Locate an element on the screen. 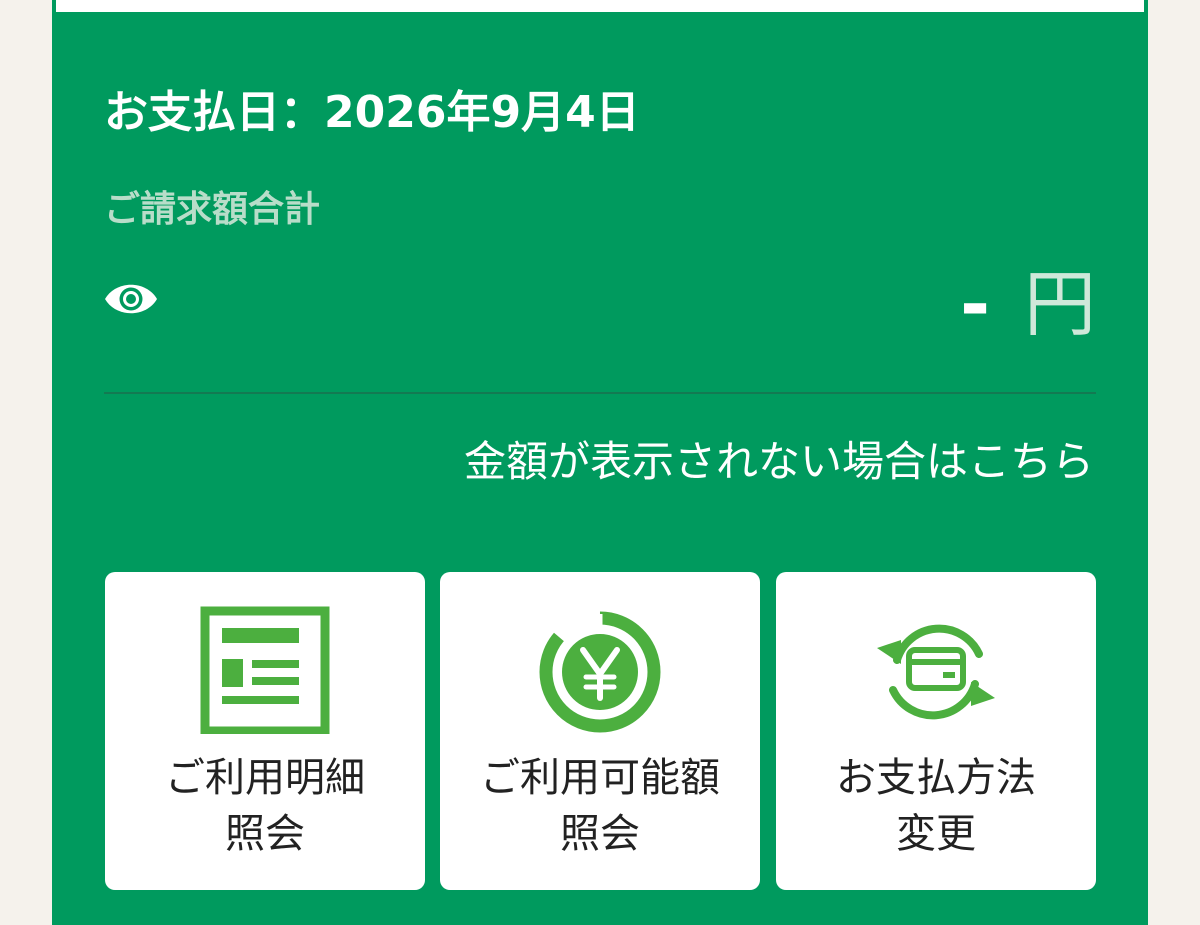 This screenshot has height=925, width=1200. tile-label: ご利用可能額 照会 is located at coordinates (600, 806).